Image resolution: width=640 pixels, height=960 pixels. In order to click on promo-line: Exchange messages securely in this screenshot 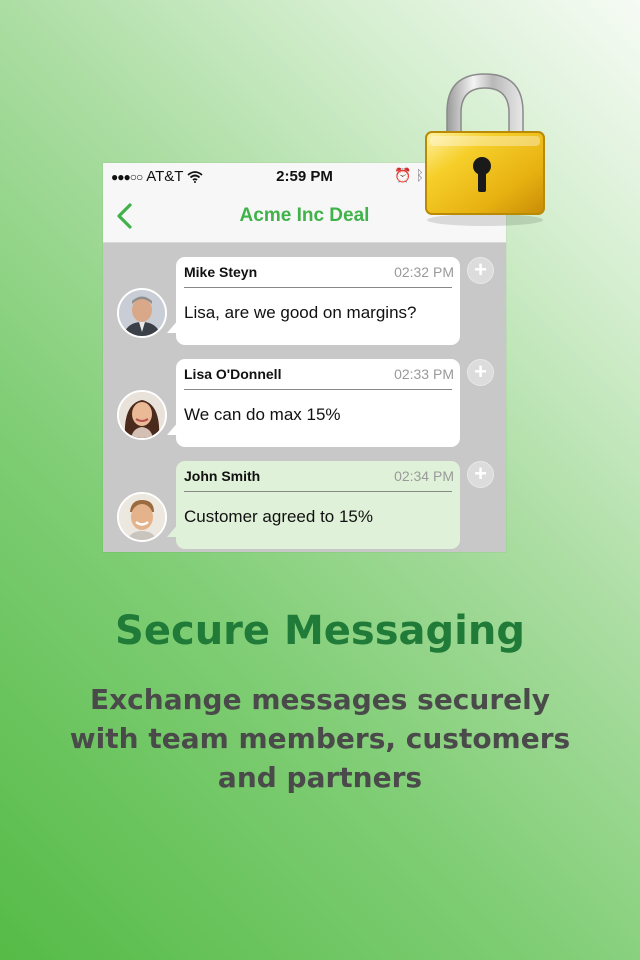, I will do `click(319, 699)`.